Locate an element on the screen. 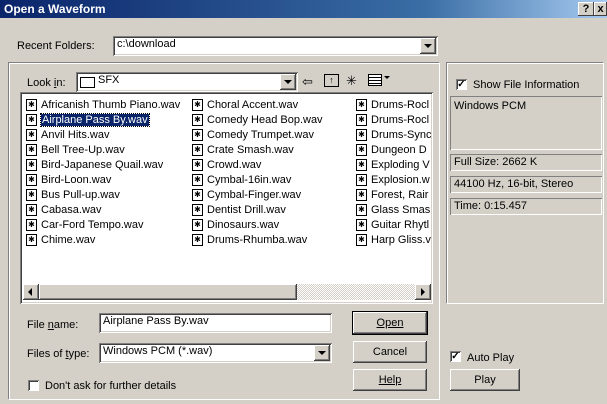 Image resolution: width=607 pixels, height=404 pixels. new-folder-icon: ✳ is located at coordinates (351, 81).